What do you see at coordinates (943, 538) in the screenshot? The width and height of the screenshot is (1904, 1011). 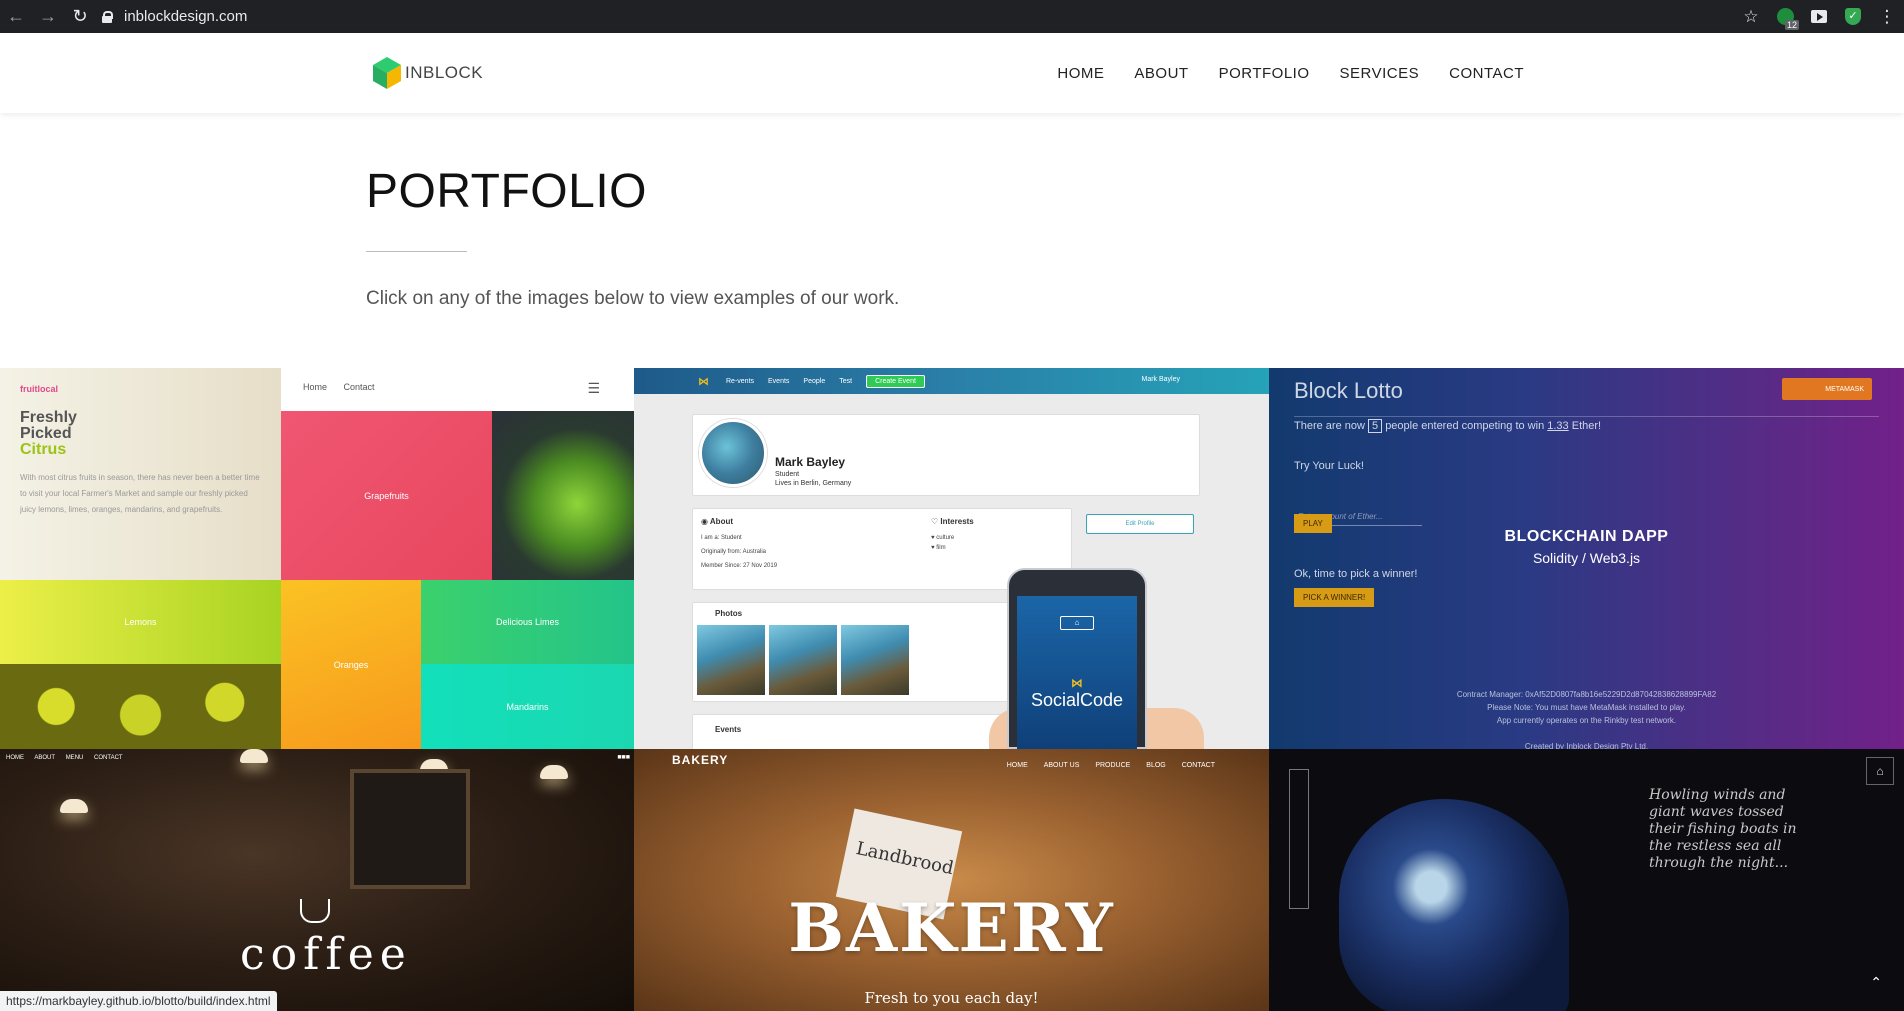 I see `social-interest-item: ♥ culture` at bounding box center [943, 538].